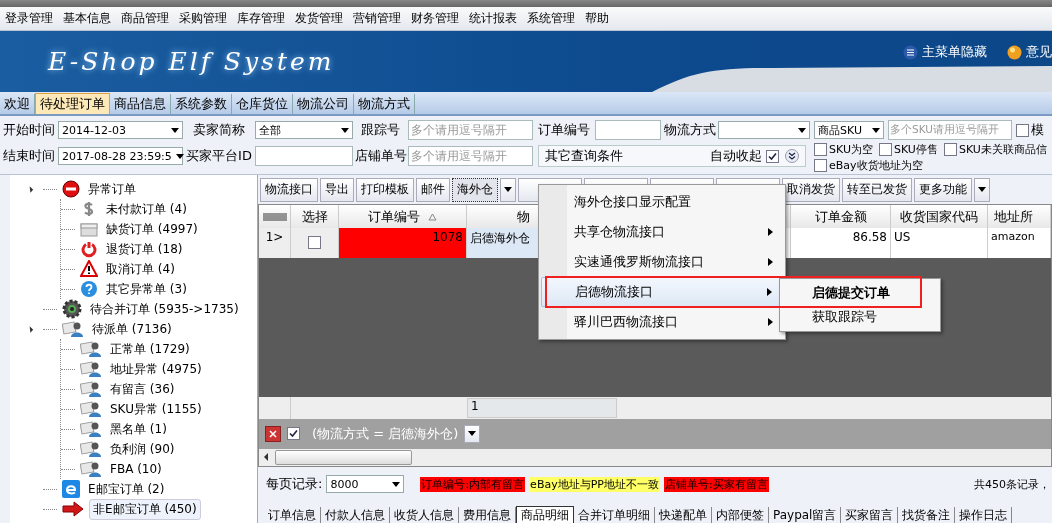 The image size is (1052, 523). Describe the element at coordinates (385, 433) in the screenshot. I see `filter-text: (物流方式 = 启德海外仓)` at that location.